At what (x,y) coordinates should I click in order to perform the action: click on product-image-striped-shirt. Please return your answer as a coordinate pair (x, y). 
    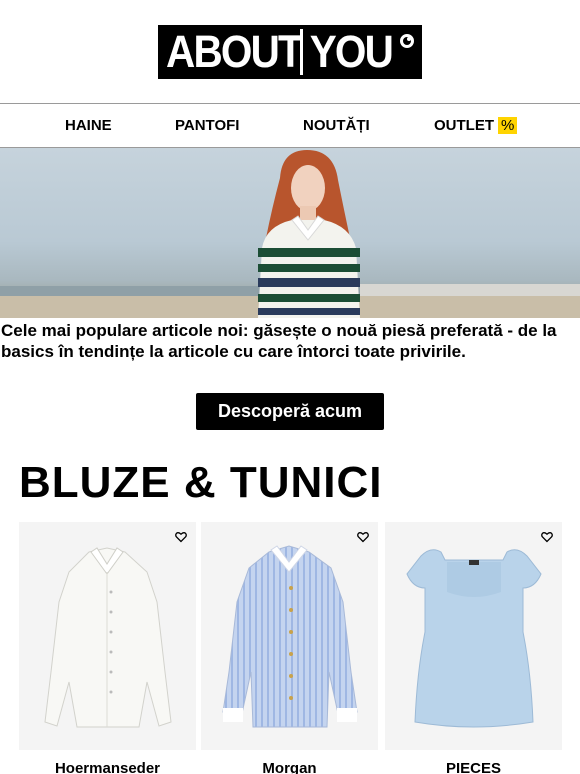
    Looking at the image, I should click on (290, 636).